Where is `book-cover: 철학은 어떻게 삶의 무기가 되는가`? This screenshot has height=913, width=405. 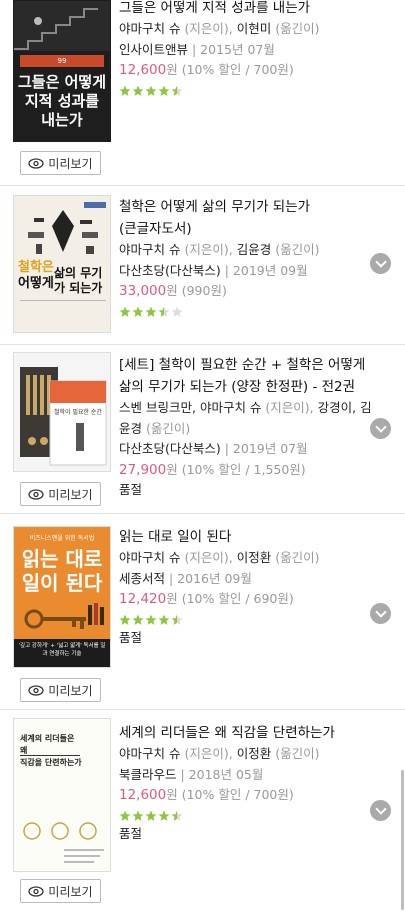
book-cover: 철학은 어떻게 삶의 무기가 되는가 is located at coordinates (62, 264).